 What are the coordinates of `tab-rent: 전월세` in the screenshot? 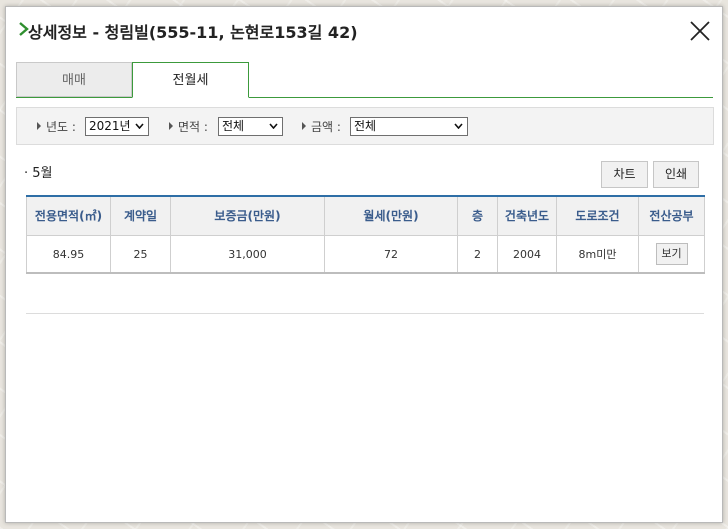 It's located at (190, 80).